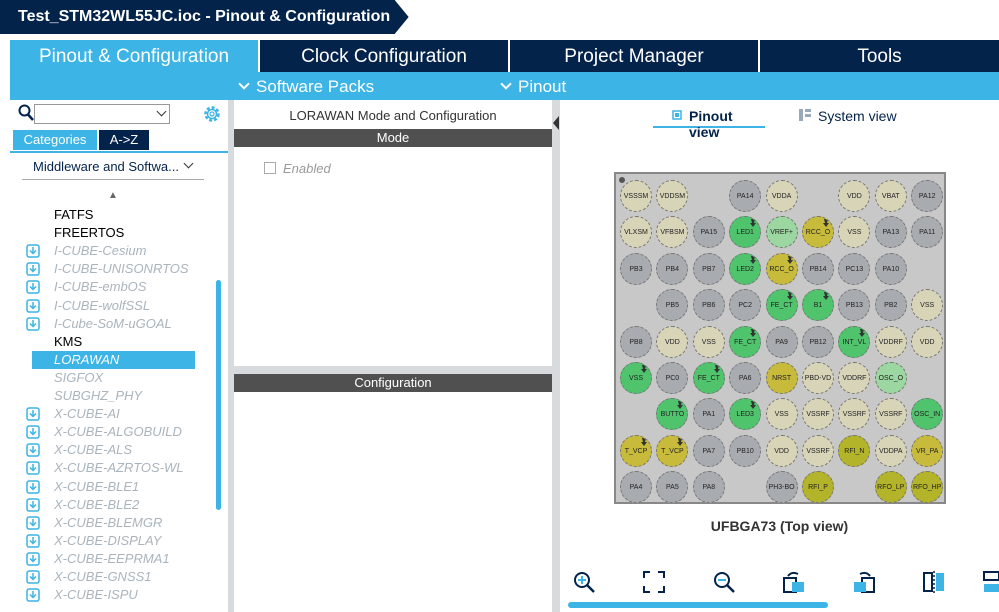 The width and height of the screenshot is (999, 612). Describe the element at coordinates (385, 56) in the screenshot. I see `tab-clock-configuration: Clock Configuration` at that location.